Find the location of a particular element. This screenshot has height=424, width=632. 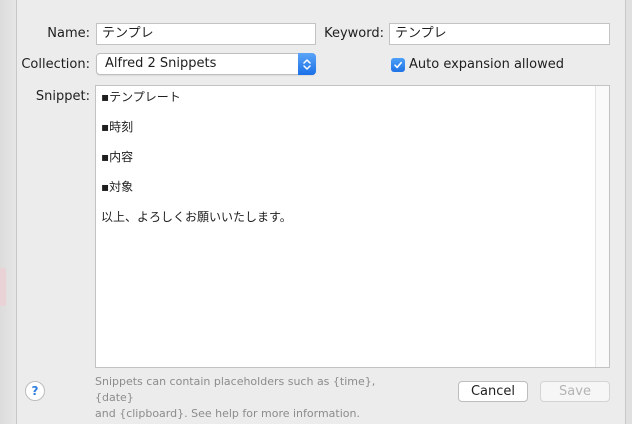

name-label: Name: is located at coordinates (68, 33).